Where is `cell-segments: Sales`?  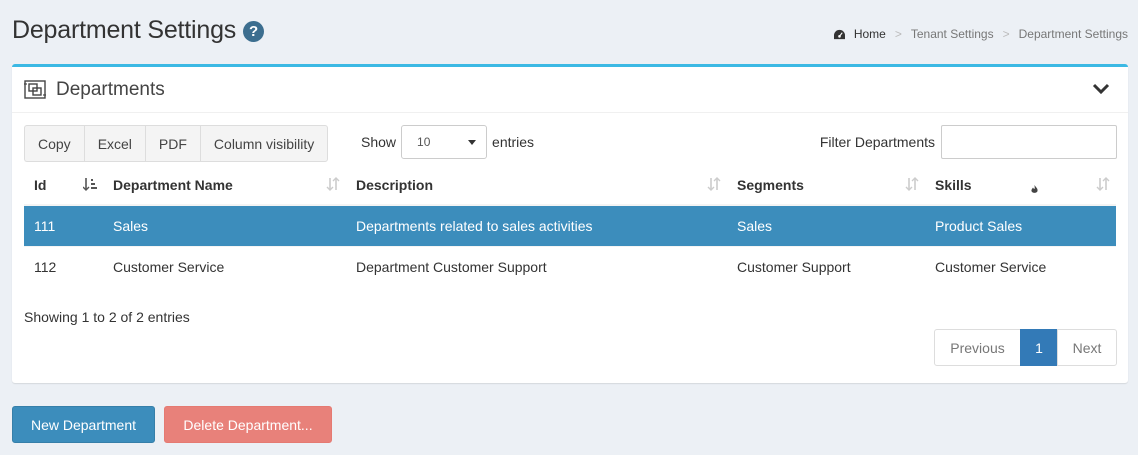 cell-segments: Sales is located at coordinates (826, 225).